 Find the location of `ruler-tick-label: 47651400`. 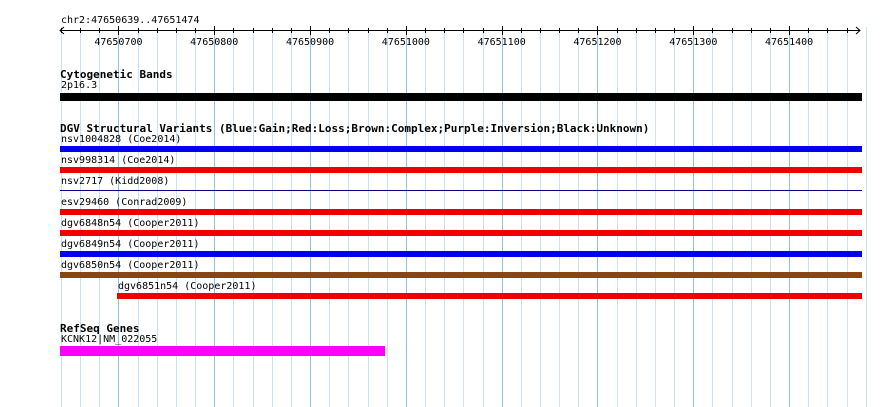

ruler-tick-label: 47651400 is located at coordinates (789, 42).